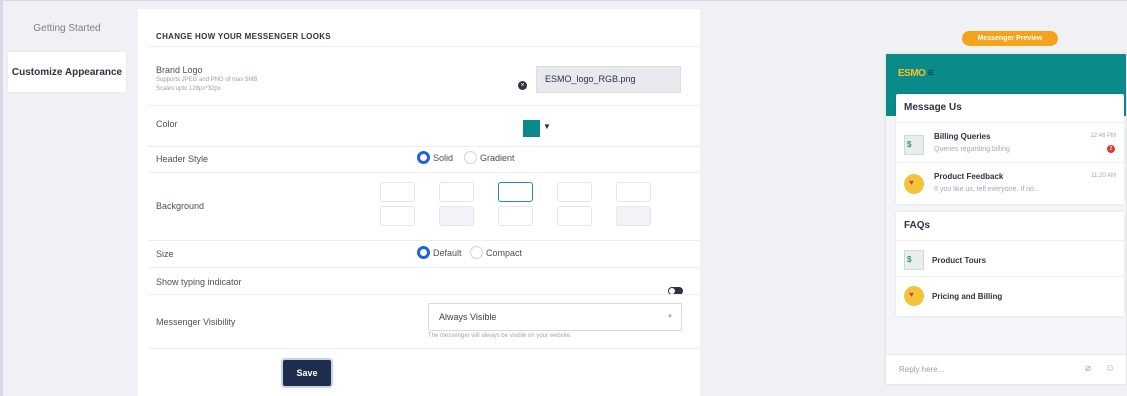 This screenshot has width=1127, height=396. What do you see at coordinates (67, 50) in the screenshot?
I see `settings-nav: Getting Started Customize Appearance` at bounding box center [67, 50].